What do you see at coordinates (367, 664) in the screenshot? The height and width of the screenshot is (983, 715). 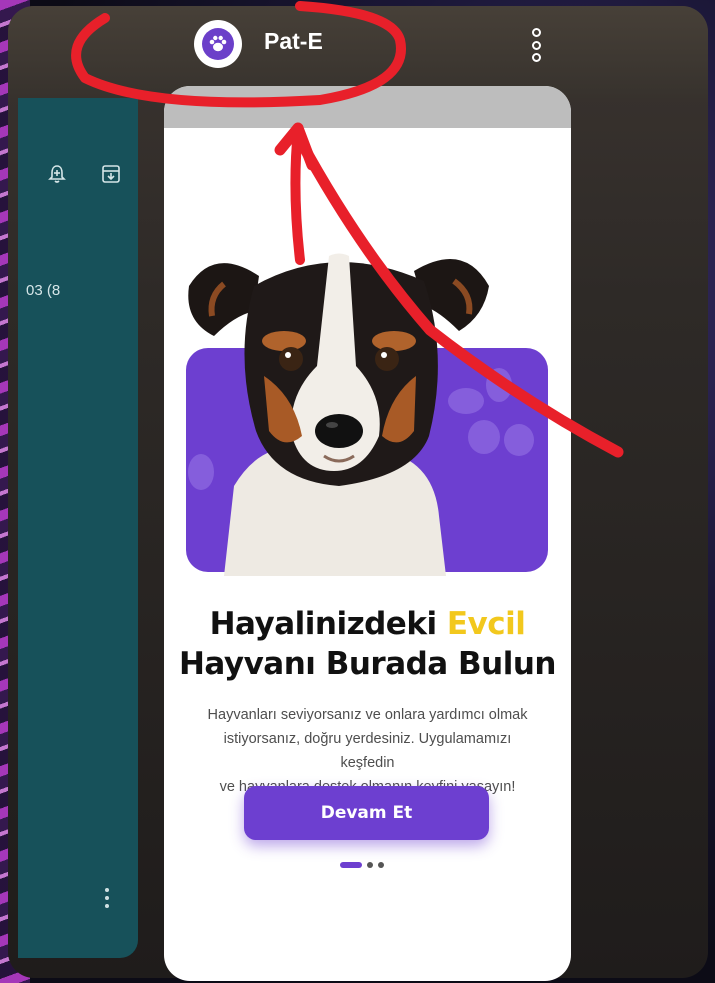 I see `headline-part2: Hayvanı Burada Bulun` at bounding box center [367, 664].